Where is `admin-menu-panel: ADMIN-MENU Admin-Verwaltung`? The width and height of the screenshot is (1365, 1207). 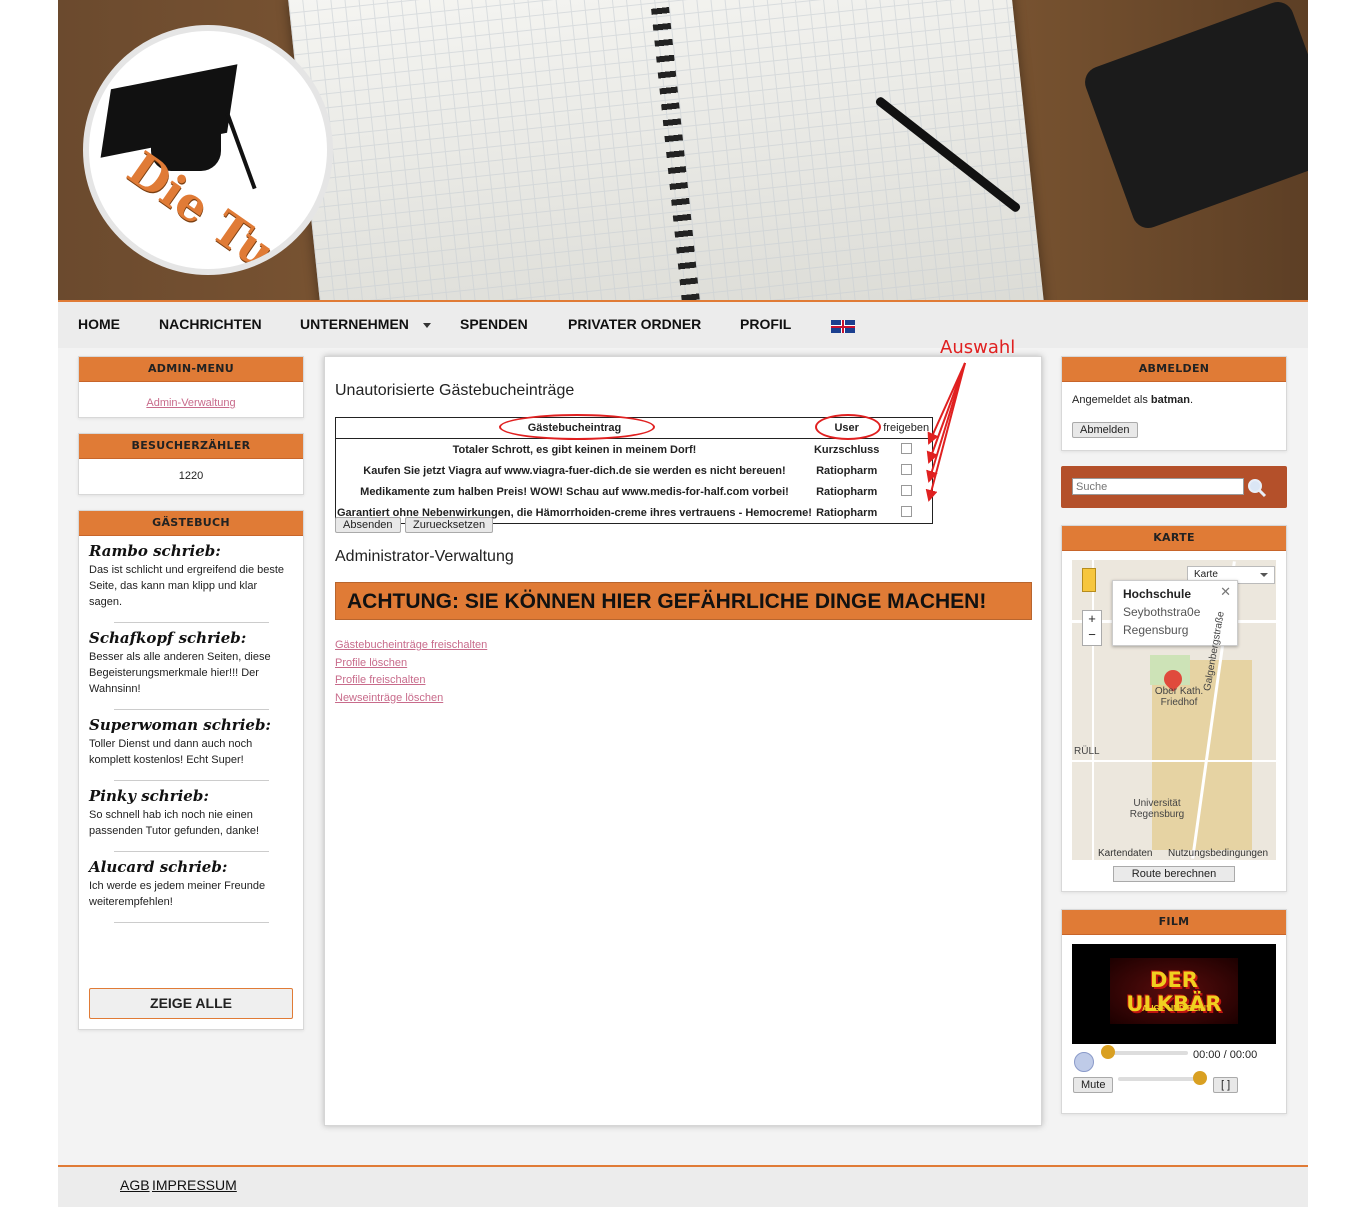
admin-menu-panel: ADMIN-MENU Admin-Verwaltung is located at coordinates (191, 387).